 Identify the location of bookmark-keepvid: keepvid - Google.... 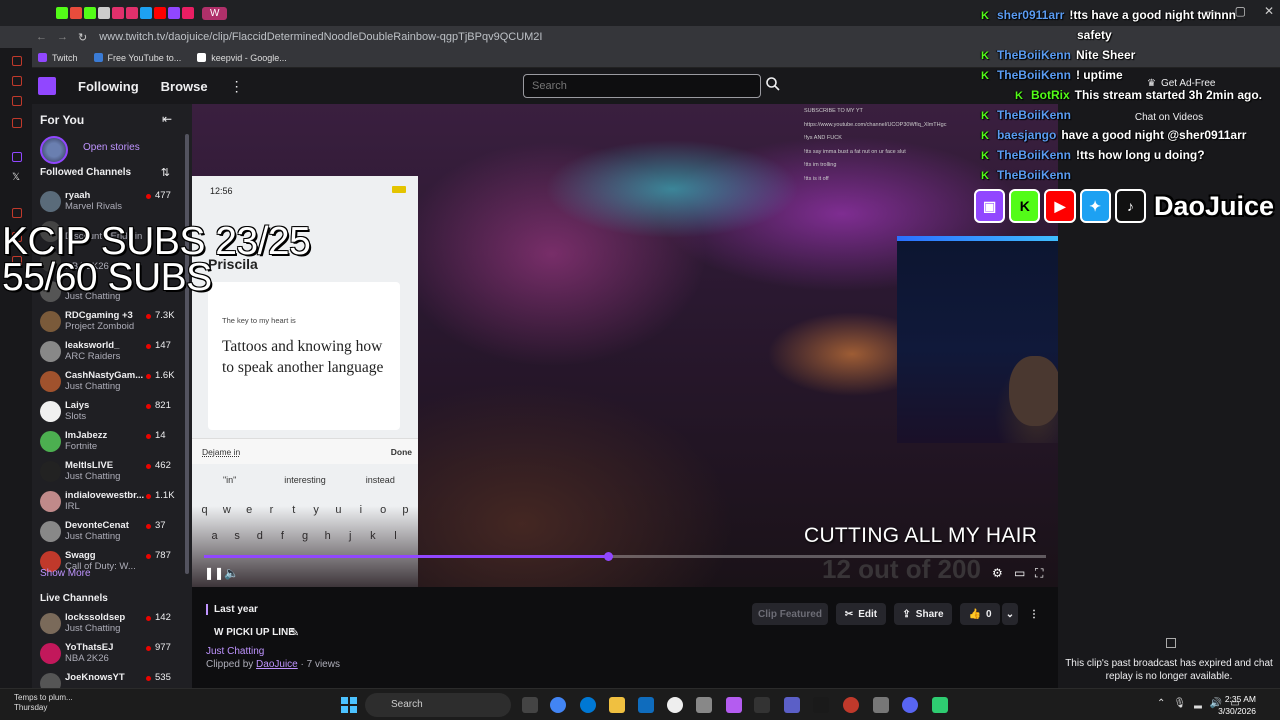
(242, 58).